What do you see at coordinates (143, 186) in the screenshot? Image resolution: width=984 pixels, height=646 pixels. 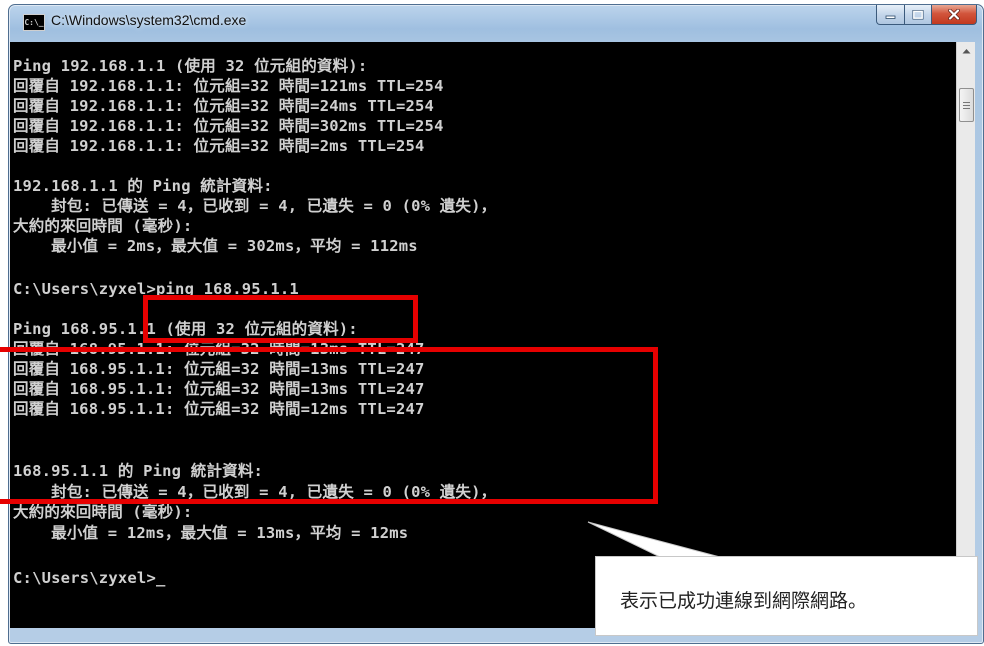 I see `console-line: 192.168.1.1 的 Ping 統計資料:` at bounding box center [143, 186].